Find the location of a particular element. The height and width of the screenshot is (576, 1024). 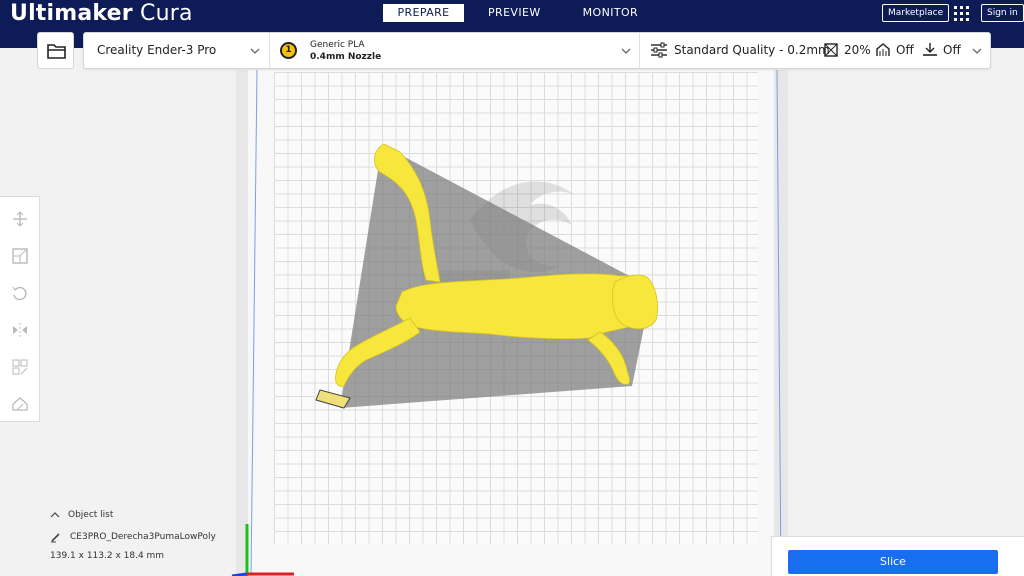

folder-icon is located at coordinates (56, 51).